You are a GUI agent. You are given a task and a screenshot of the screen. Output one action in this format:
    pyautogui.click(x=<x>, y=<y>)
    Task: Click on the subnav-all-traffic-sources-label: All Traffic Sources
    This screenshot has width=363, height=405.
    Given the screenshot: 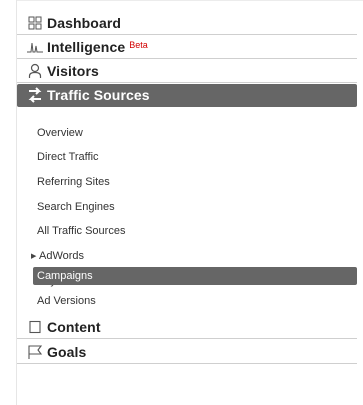 What is the action you would take?
    pyautogui.click(x=81, y=231)
    